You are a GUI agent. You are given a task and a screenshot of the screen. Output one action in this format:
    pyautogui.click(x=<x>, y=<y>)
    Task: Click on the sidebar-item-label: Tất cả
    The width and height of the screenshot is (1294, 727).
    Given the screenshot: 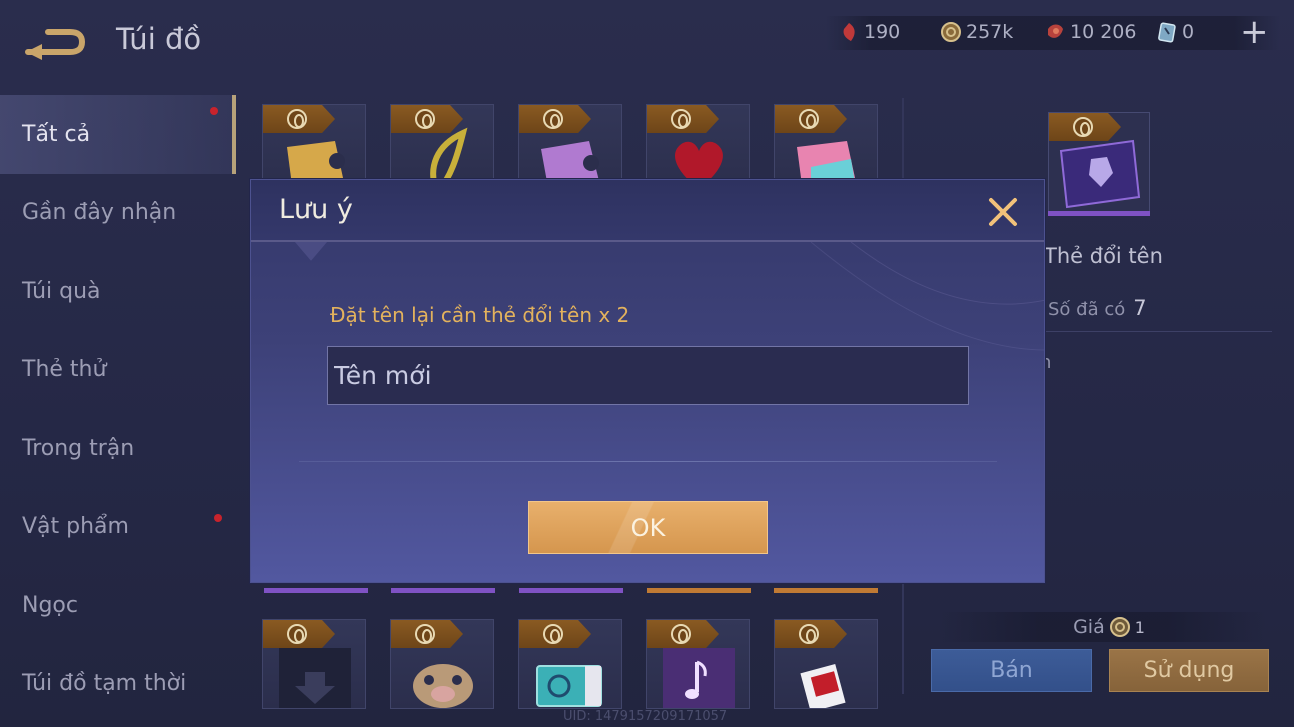 What is the action you would take?
    pyautogui.click(x=56, y=134)
    